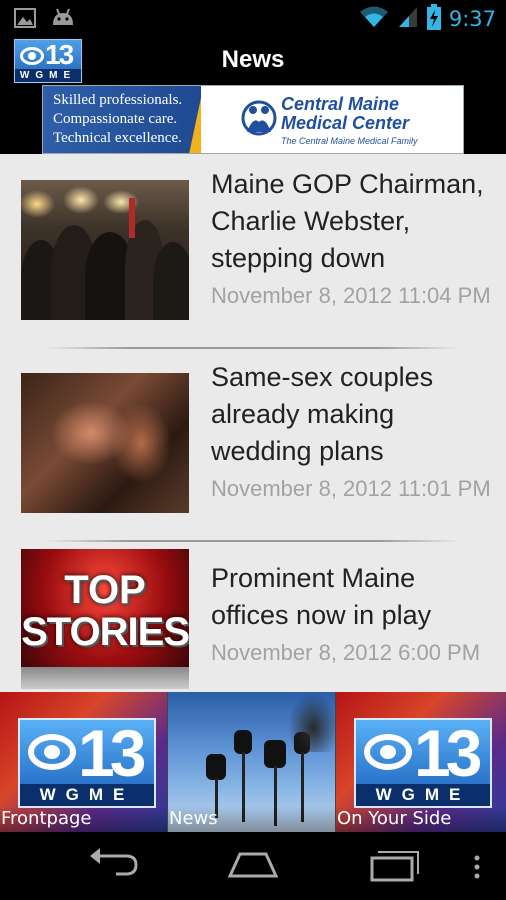 This screenshot has height=900, width=506. What do you see at coordinates (395, 866) in the screenshot?
I see `recent-apps-icon` at bounding box center [395, 866].